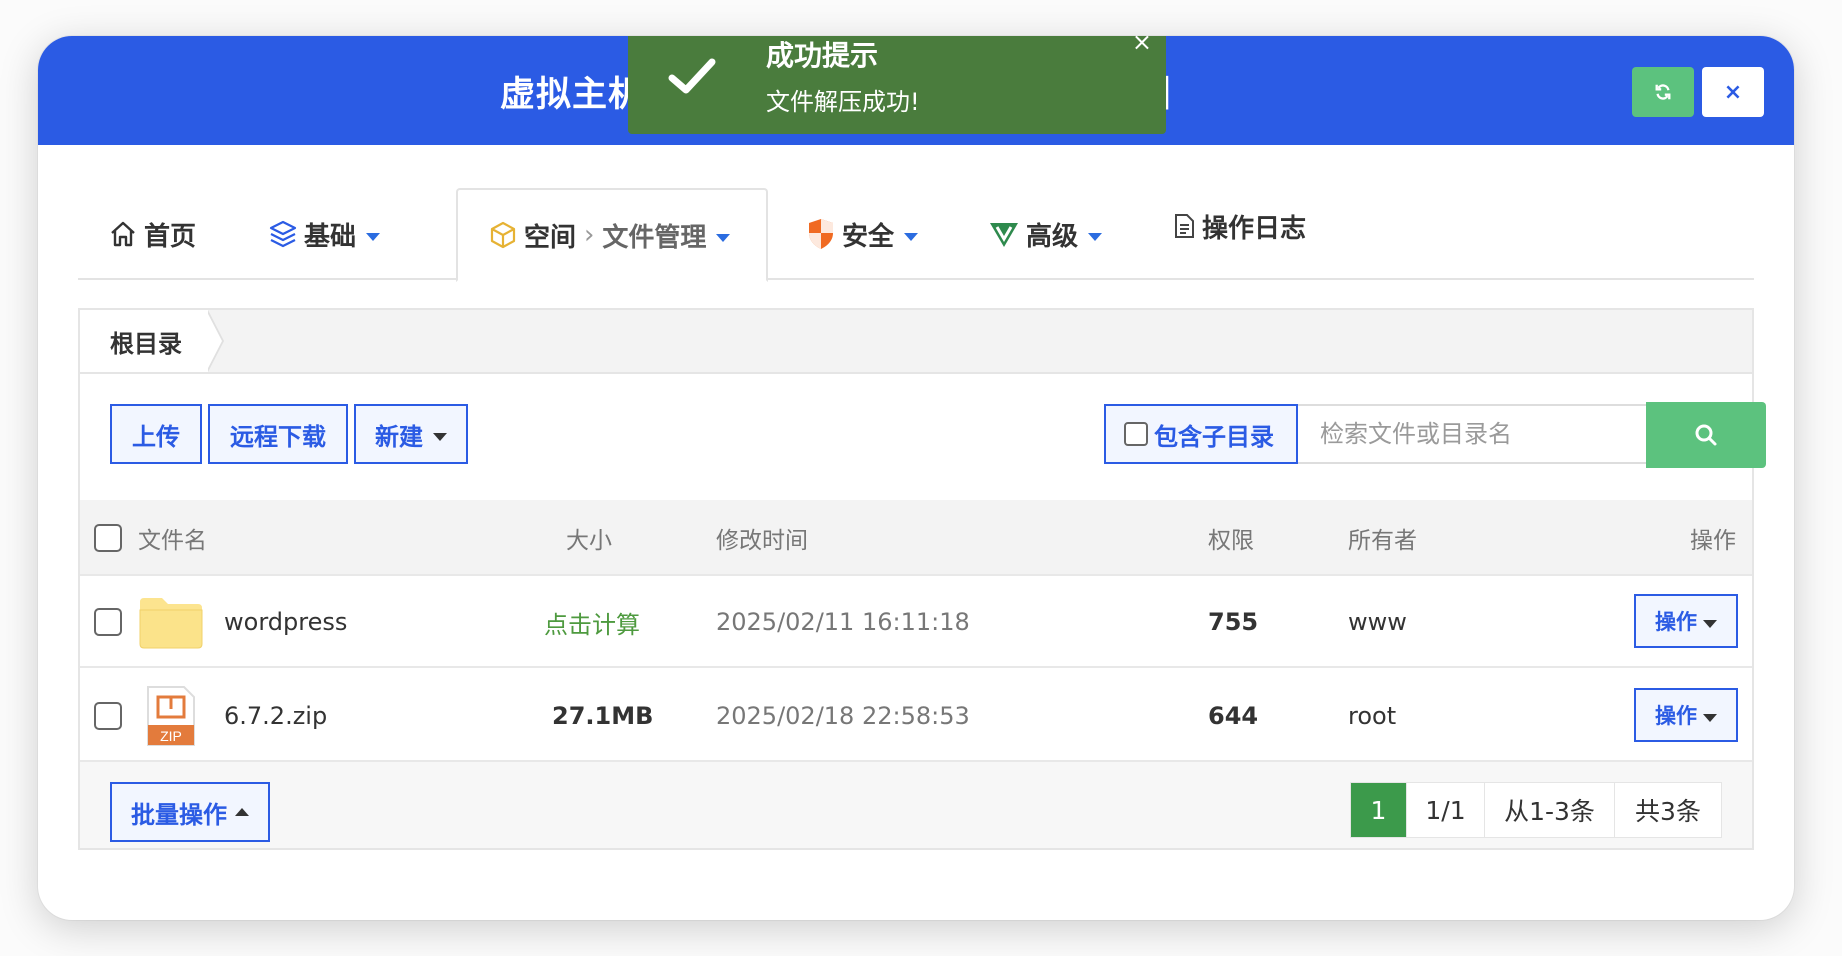 Image resolution: width=1842 pixels, height=956 pixels. I want to click on breadcrumb-root: 根目录, so click(144, 341).